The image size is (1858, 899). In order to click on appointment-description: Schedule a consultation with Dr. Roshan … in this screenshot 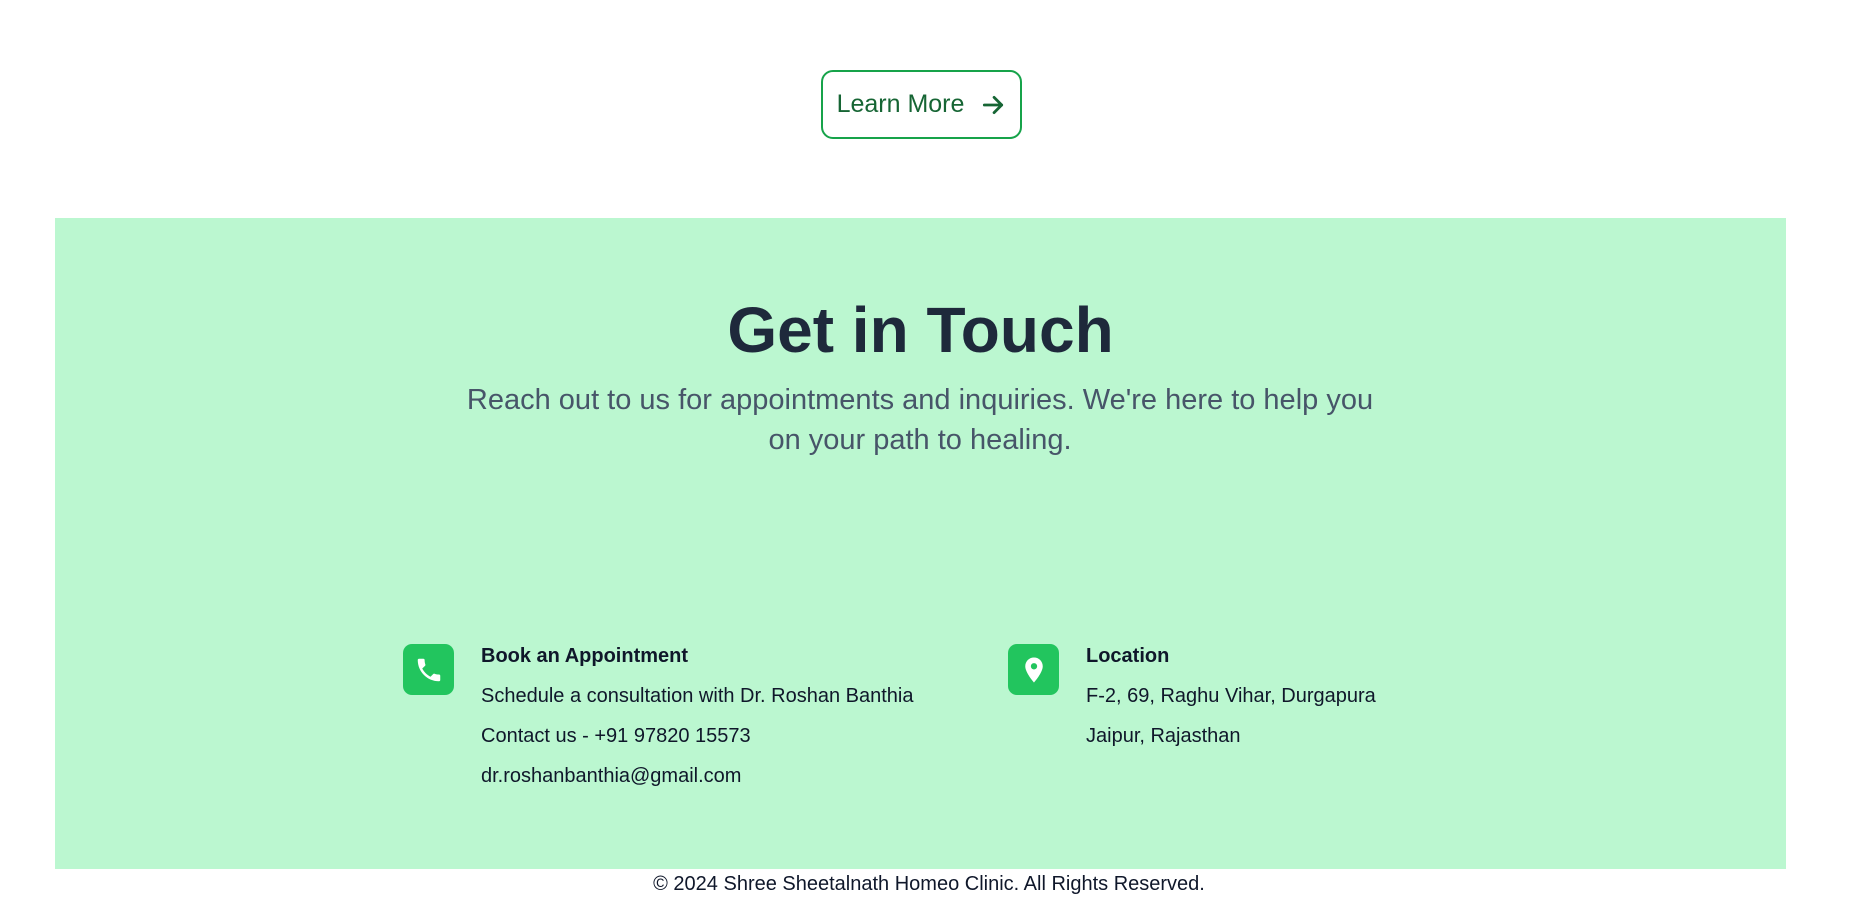, I will do `click(697, 696)`.